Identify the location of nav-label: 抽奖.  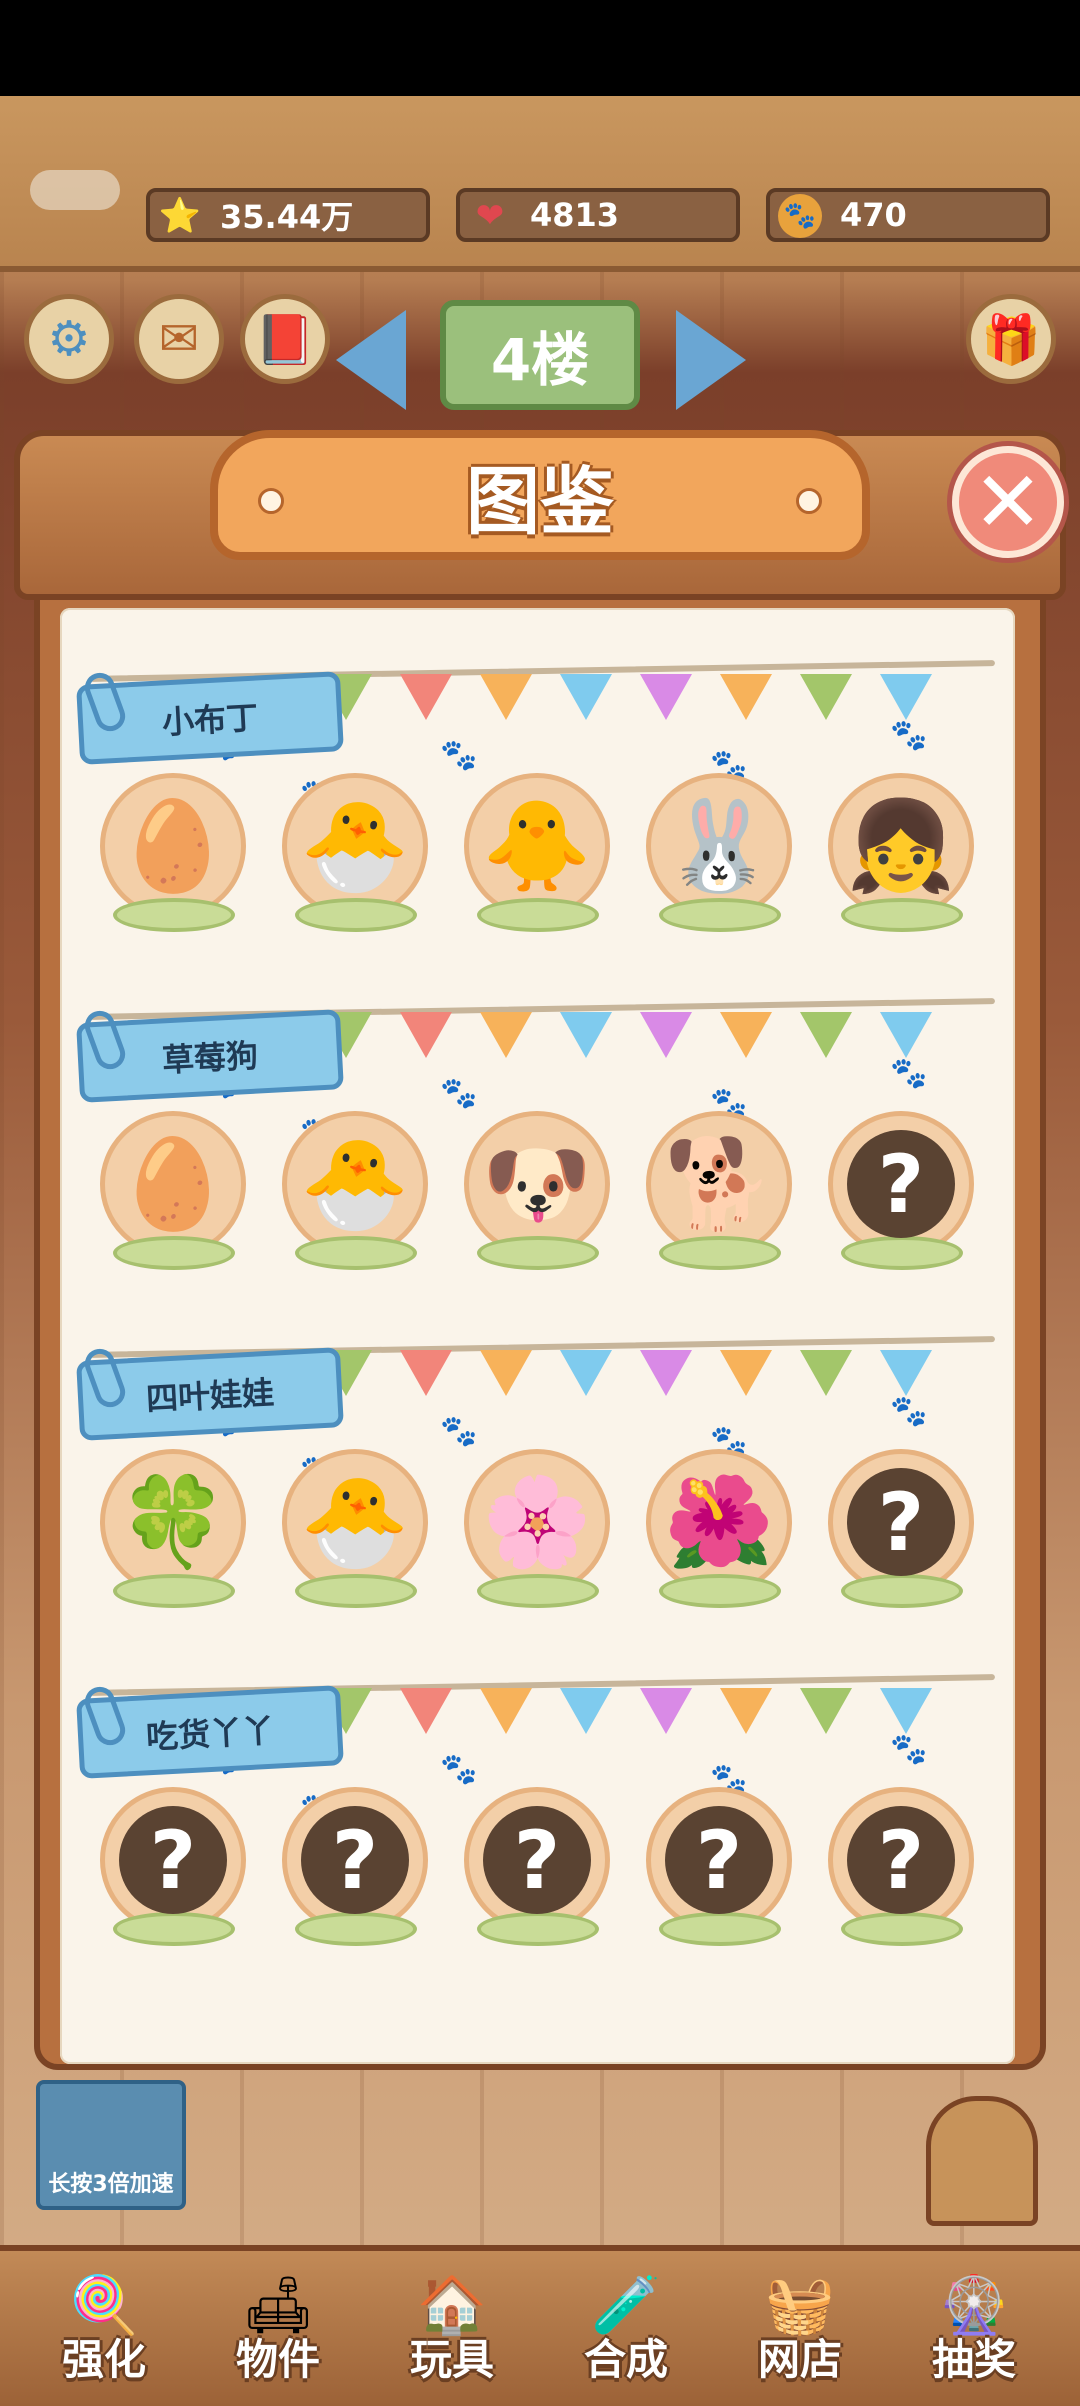
(973, 2359).